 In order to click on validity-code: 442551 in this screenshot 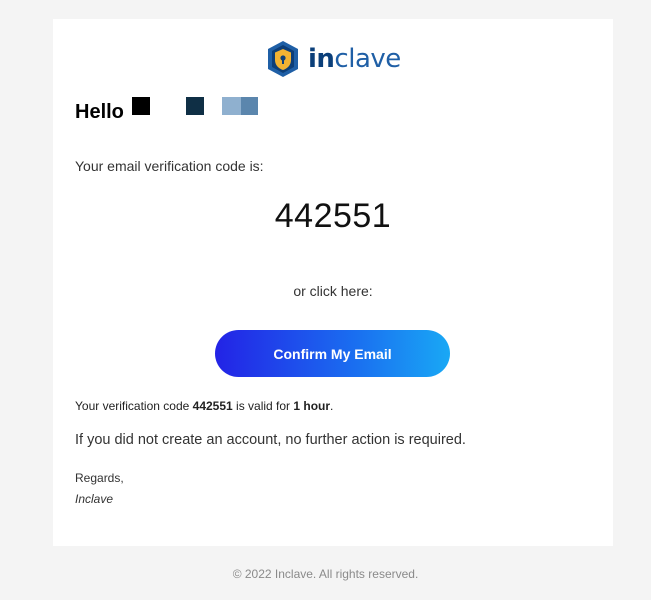, I will do `click(212, 406)`.